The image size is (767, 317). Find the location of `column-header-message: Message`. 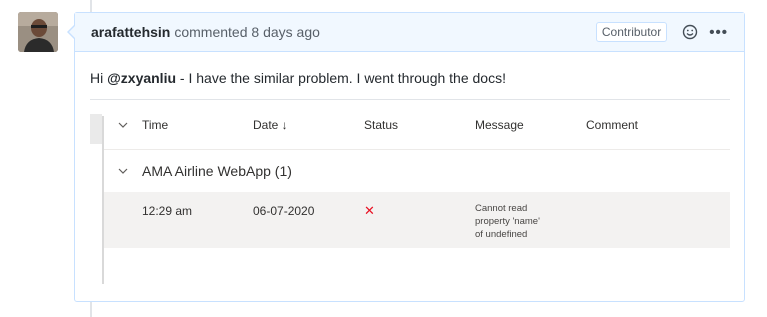

column-header-message: Message is located at coordinates (530, 125).